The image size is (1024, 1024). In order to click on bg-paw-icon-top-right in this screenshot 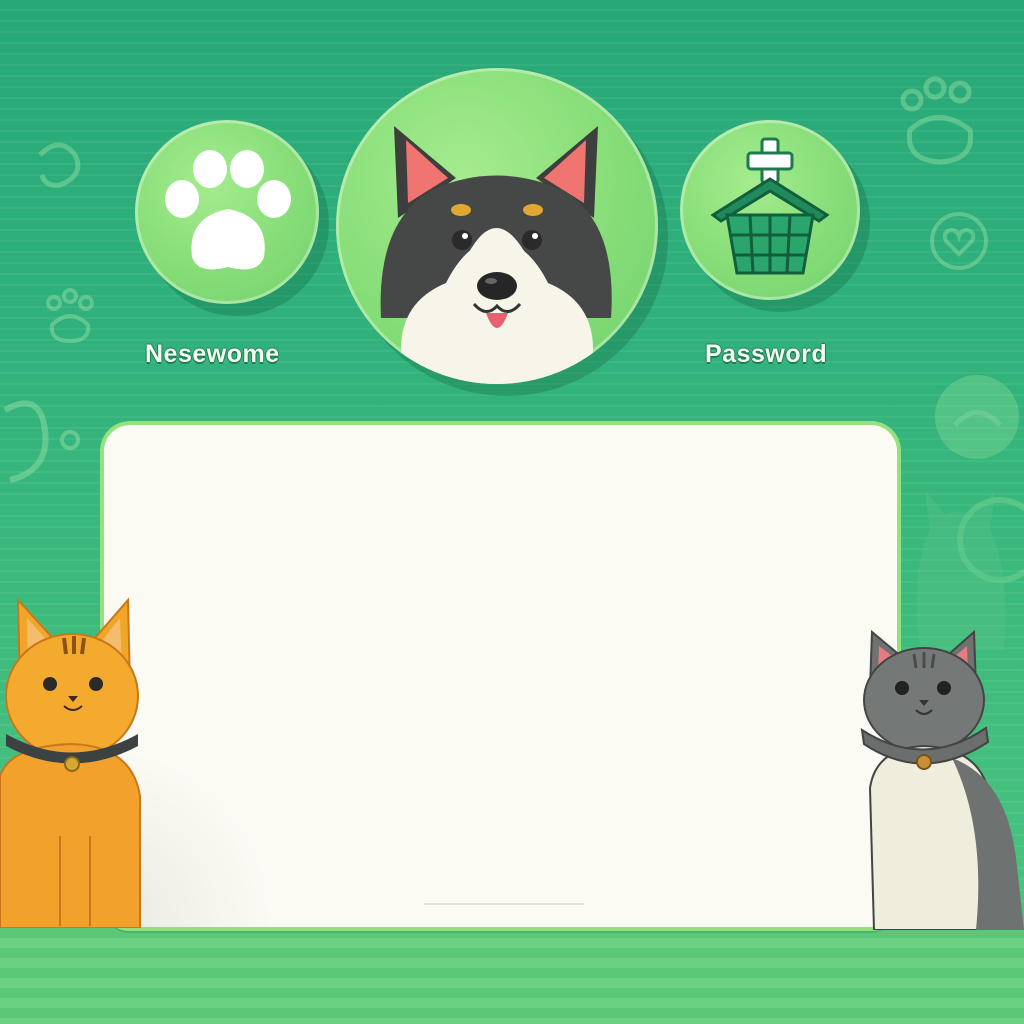, I will do `click(937, 120)`.